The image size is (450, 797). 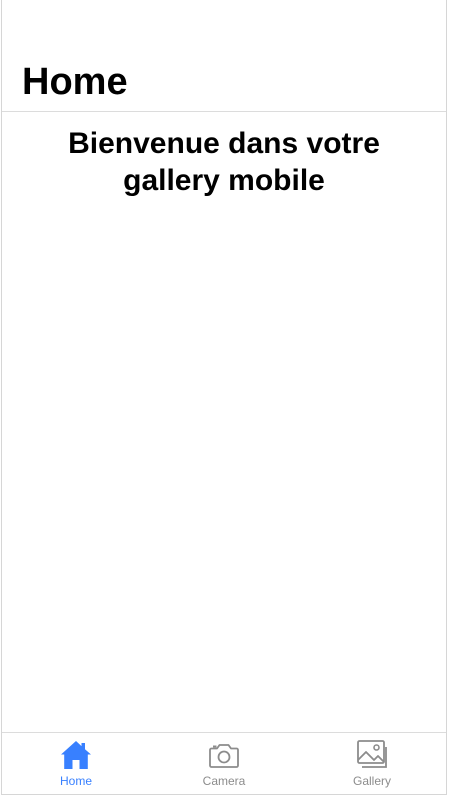 I want to click on tab-gallery-label: Gallery, so click(x=371, y=781).